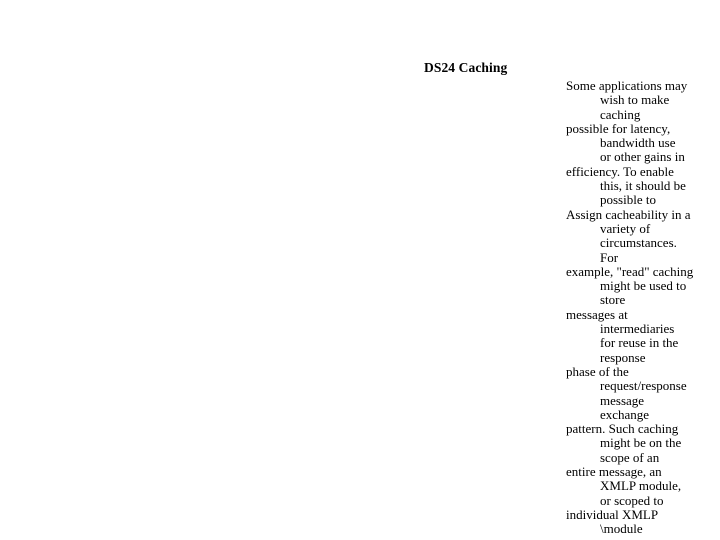 The height and width of the screenshot is (540, 720). What do you see at coordinates (637, 329) in the screenshot?
I see `body-text-line: intermediaries` at bounding box center [637, 329].